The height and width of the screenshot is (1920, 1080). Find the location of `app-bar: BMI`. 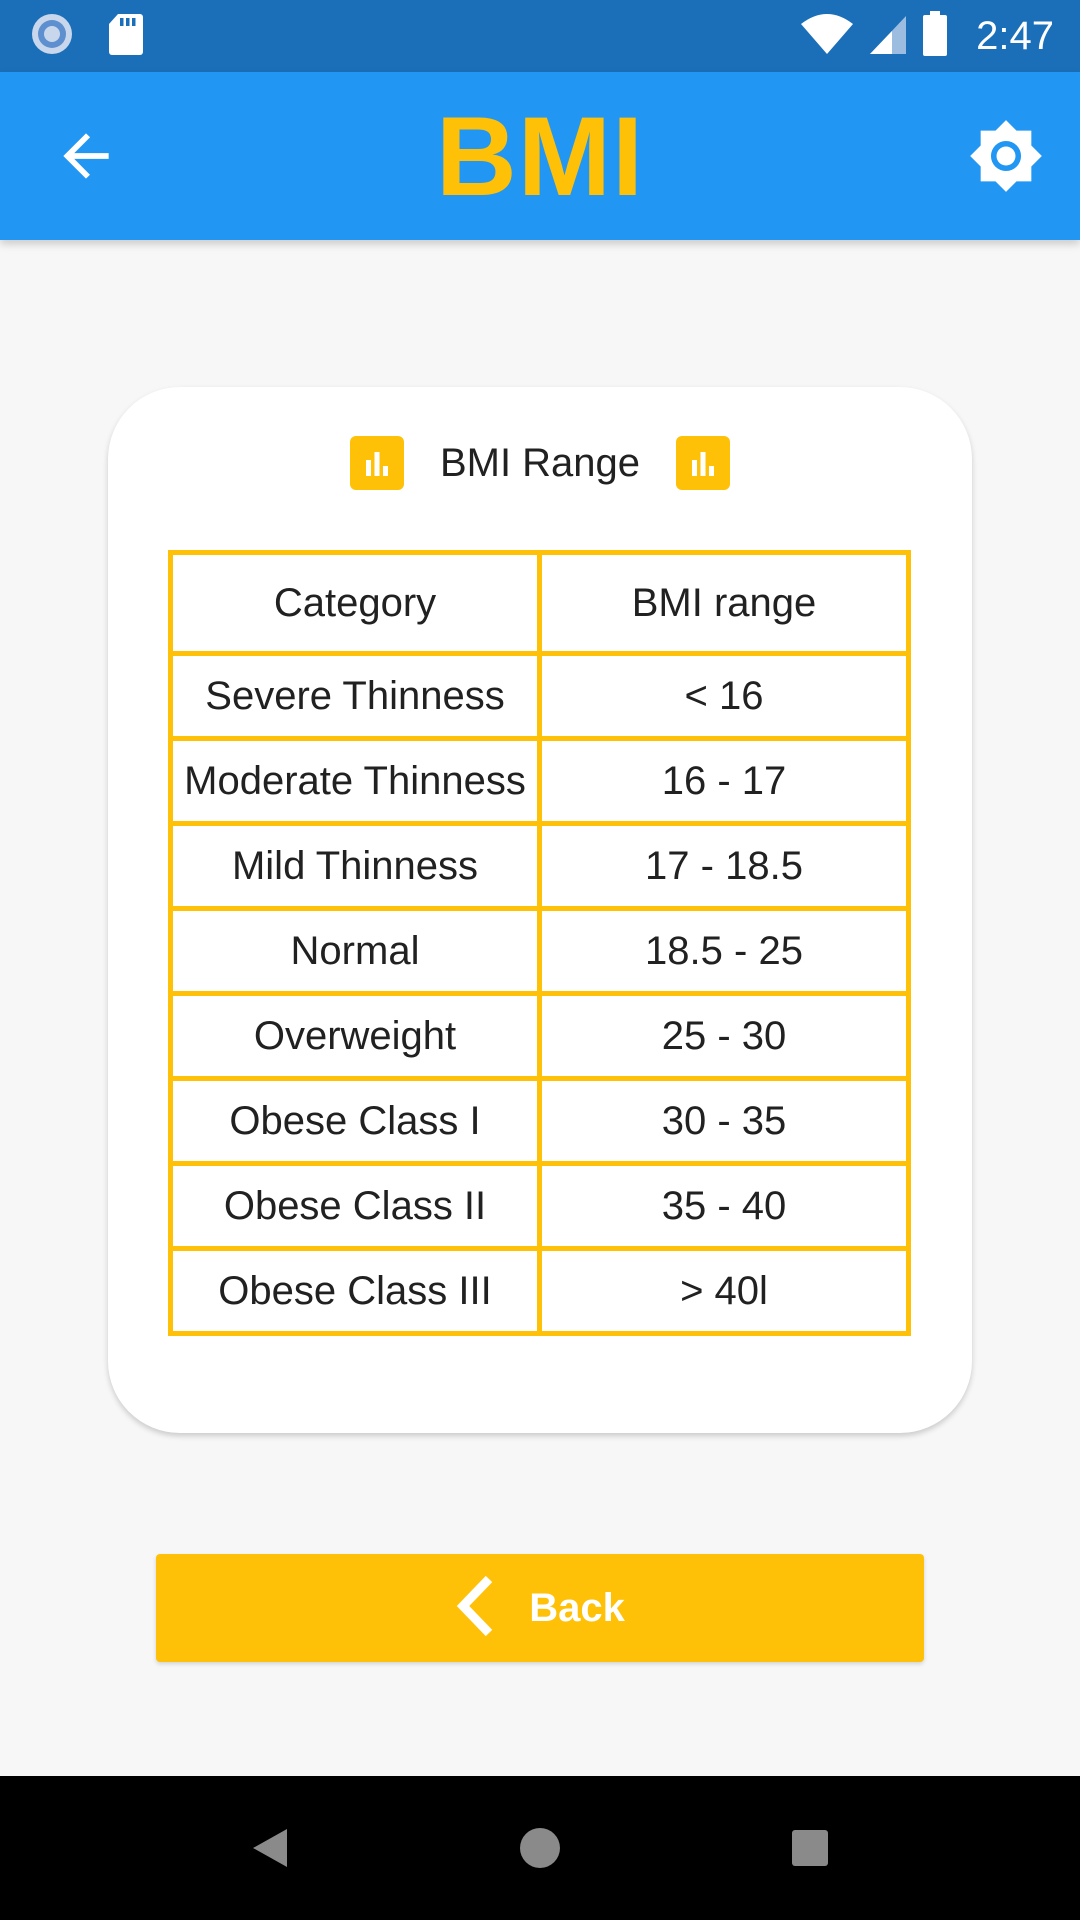

app-bar: BMI is located at coordinates (540, 156).